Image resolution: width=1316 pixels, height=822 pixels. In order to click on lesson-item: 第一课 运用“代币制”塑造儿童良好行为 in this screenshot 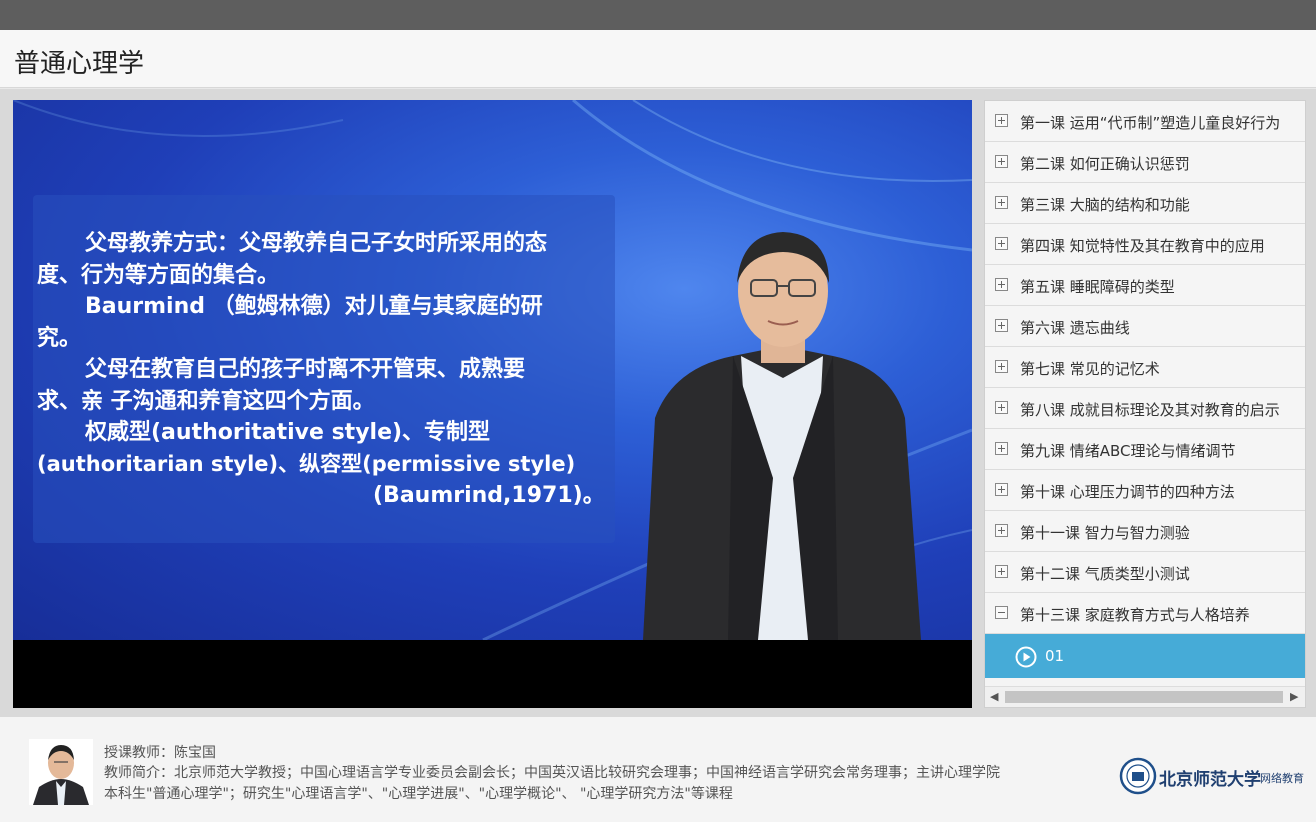, I will do `click(1145, 121)`.